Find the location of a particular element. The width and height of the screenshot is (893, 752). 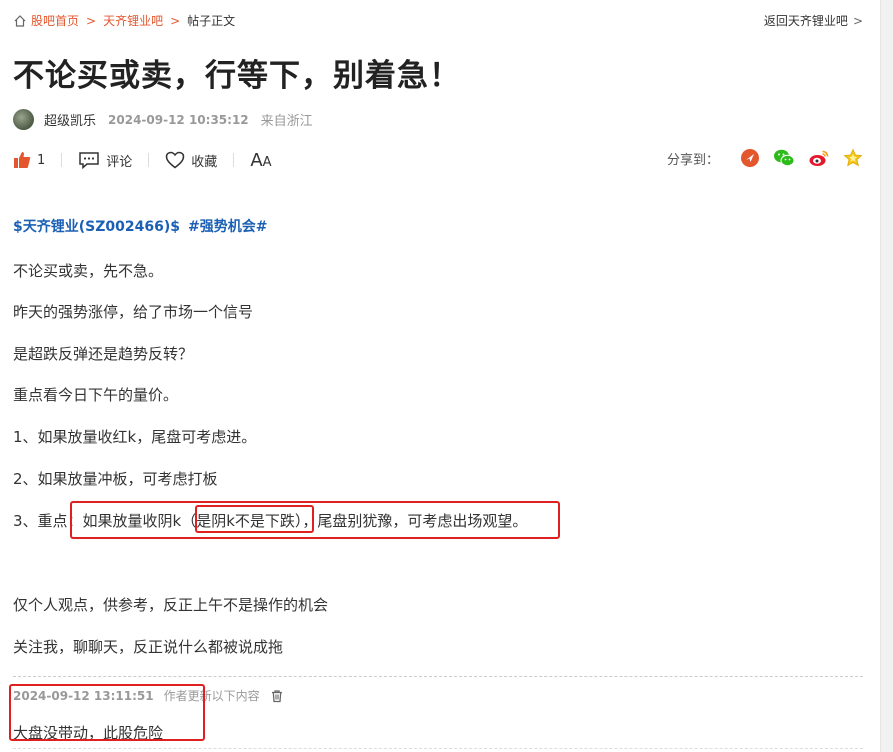

avatar is located at coordinates (23, 119).